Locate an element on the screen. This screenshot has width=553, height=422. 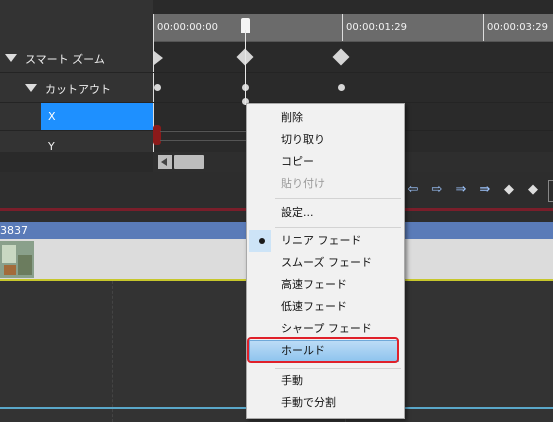
track-label-y: Y is located at coordinates (51, 146).